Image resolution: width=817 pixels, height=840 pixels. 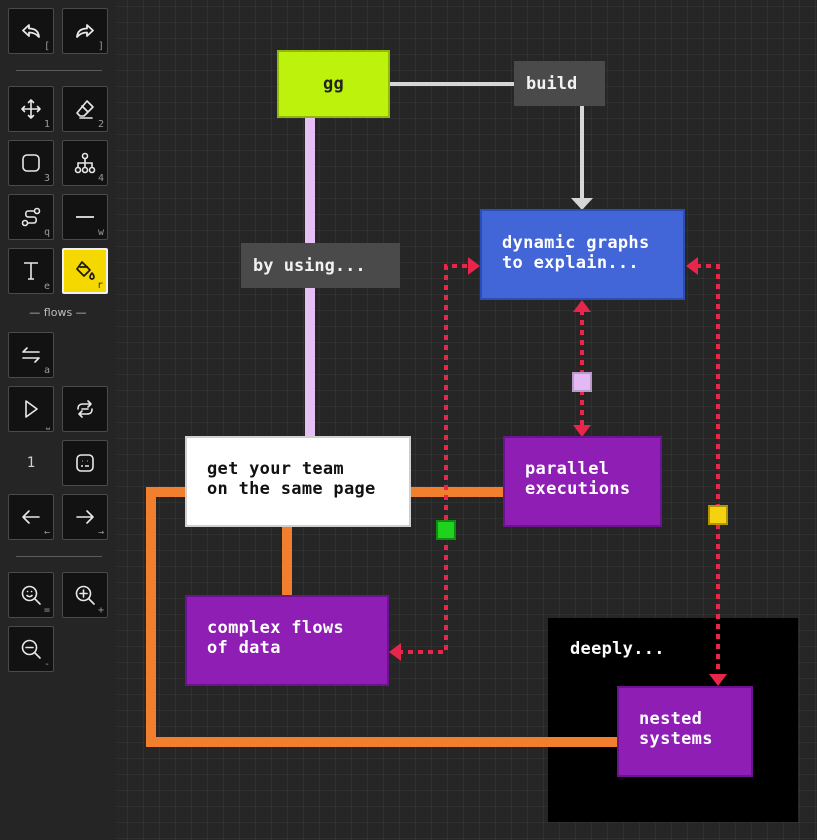 I want to click on prev-step-button: ←, so click(x=31, y=517).